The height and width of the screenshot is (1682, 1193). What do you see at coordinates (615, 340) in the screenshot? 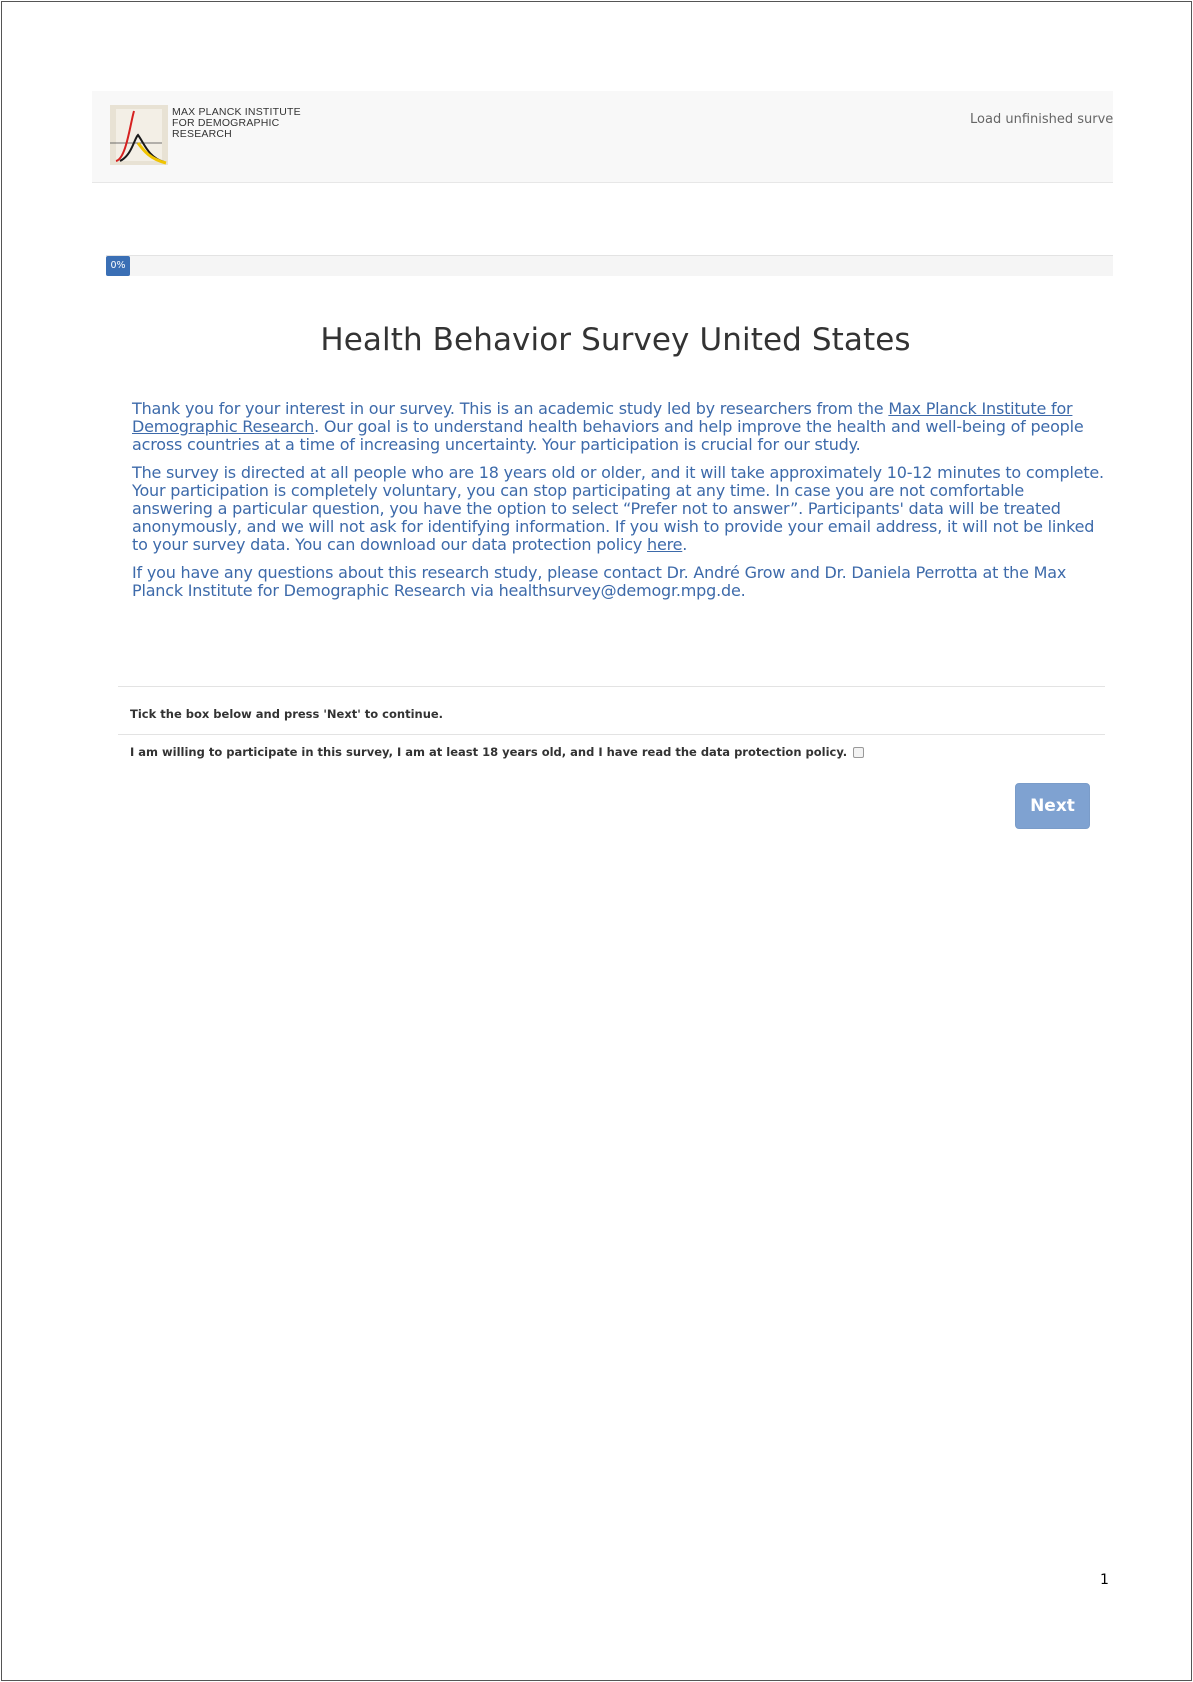
I see `survey-title: Health Behavior Survey United States` at bounding box center [615, 340].